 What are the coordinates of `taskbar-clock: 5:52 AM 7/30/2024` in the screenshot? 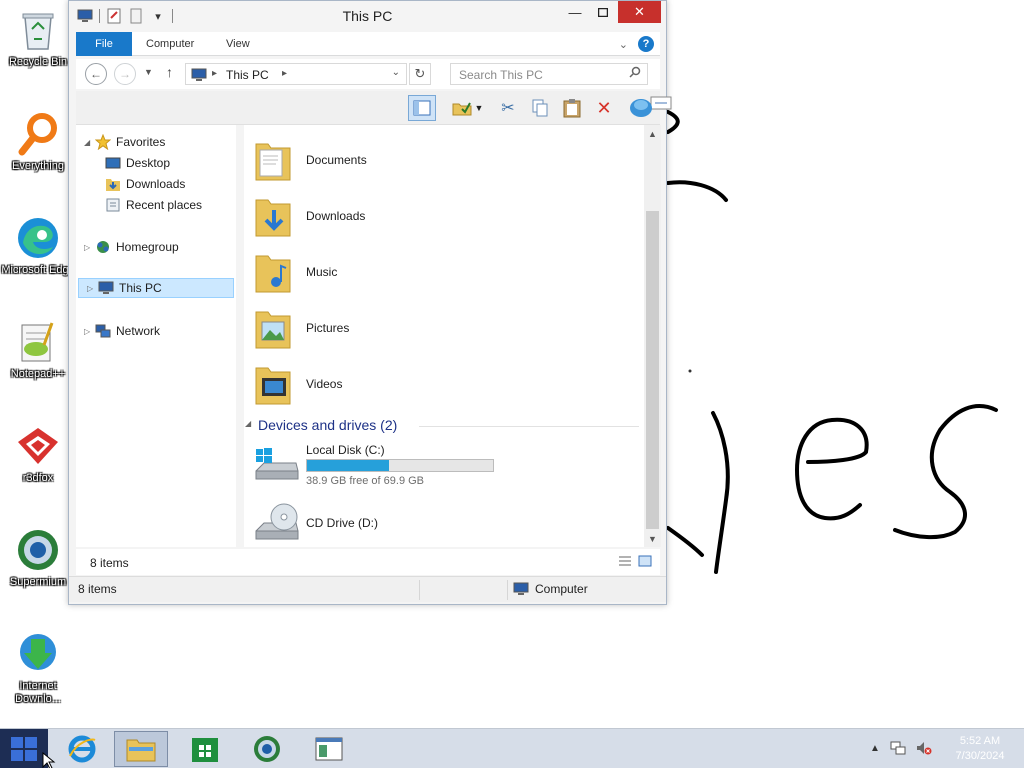 It's located at (980, 749).